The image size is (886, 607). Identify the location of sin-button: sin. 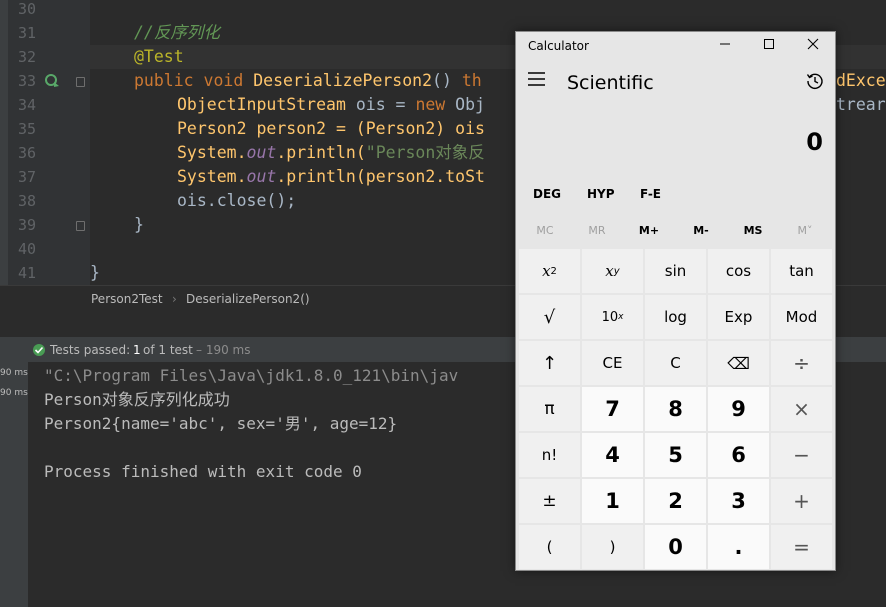
(675, 271).